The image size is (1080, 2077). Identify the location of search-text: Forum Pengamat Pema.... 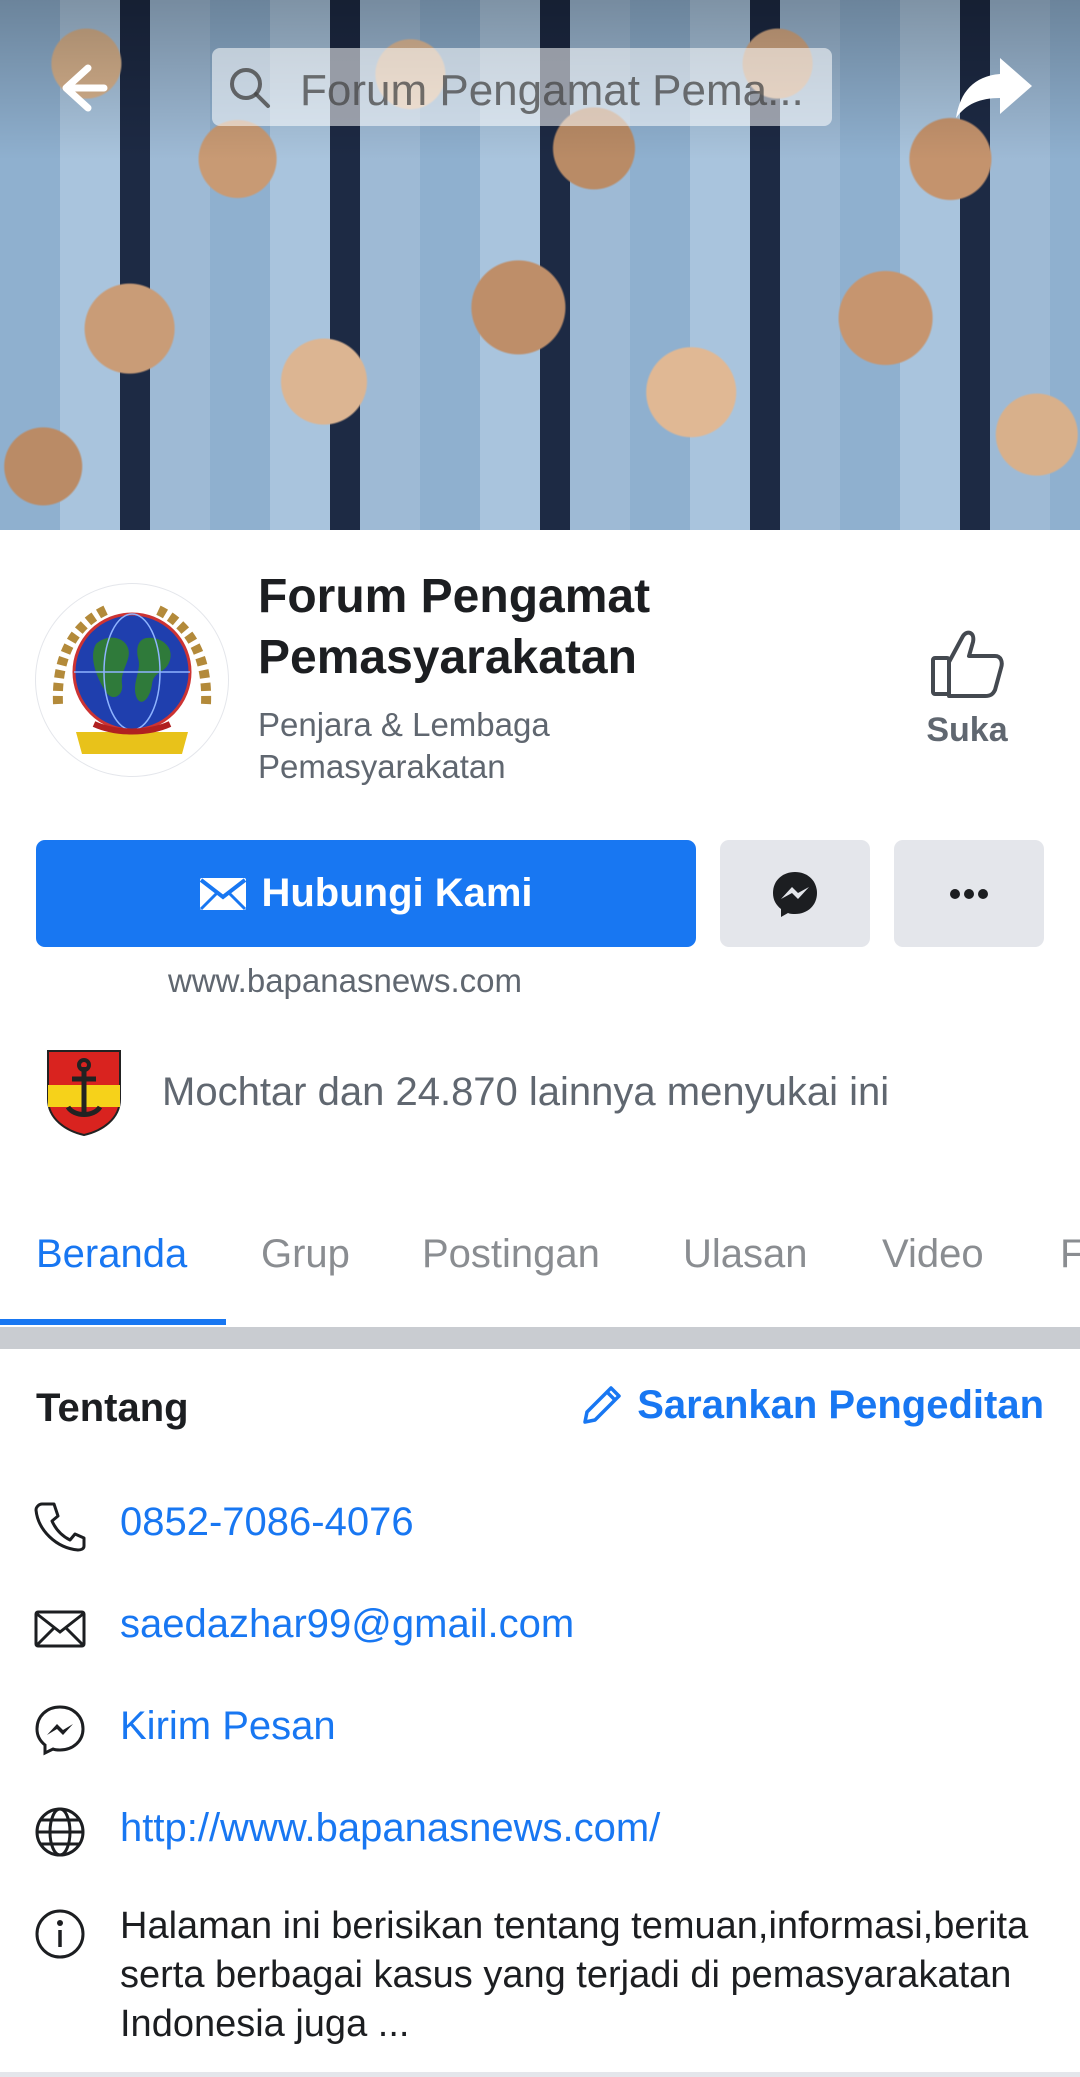
(552, 90).